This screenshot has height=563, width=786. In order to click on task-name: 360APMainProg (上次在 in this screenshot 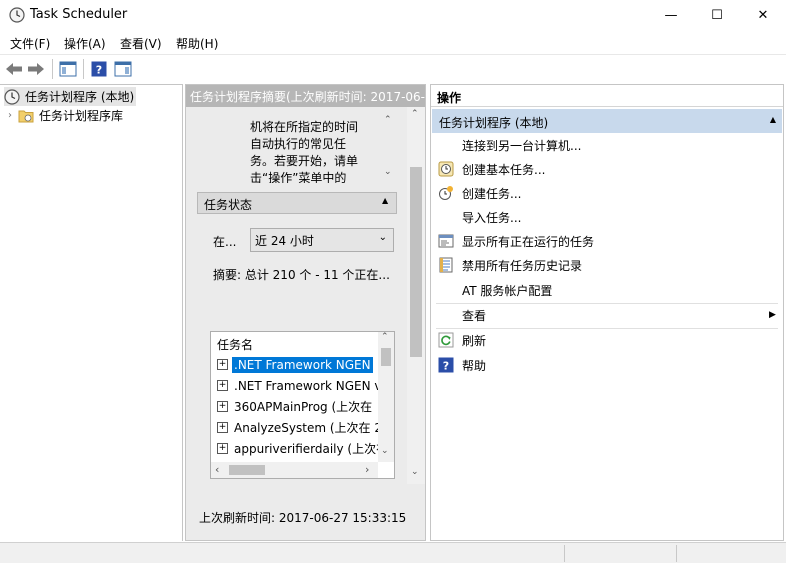, I will do `click(303, 407)`.